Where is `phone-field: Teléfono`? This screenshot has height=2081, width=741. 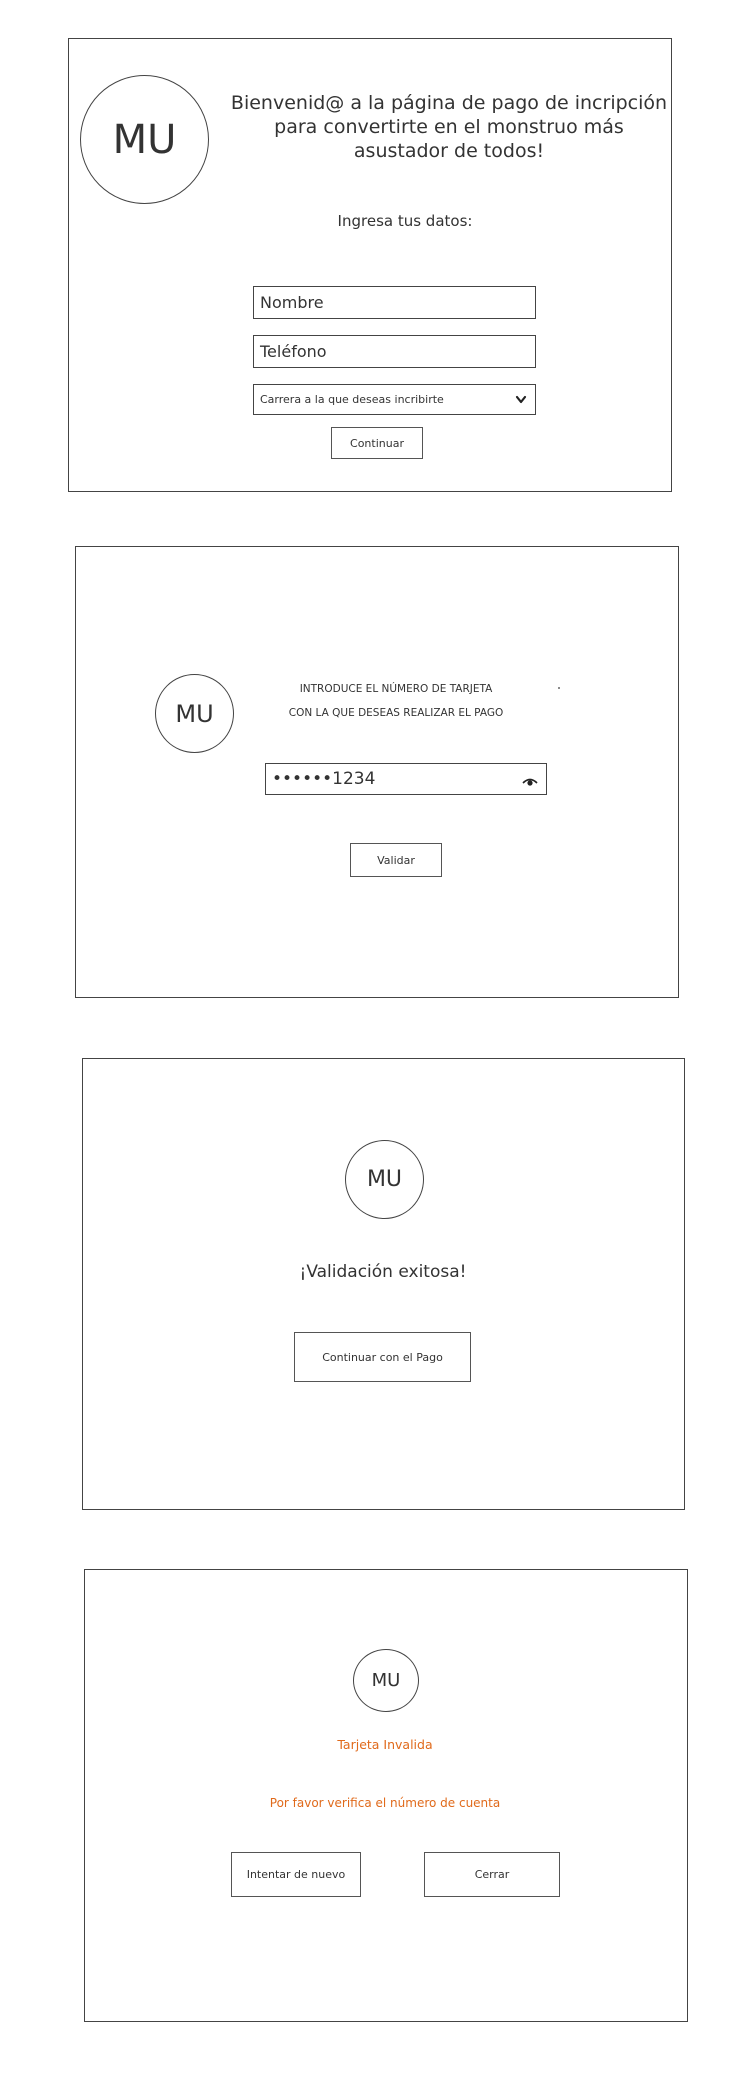 phone-field: Teléfono is located at coordinates (394, 351).